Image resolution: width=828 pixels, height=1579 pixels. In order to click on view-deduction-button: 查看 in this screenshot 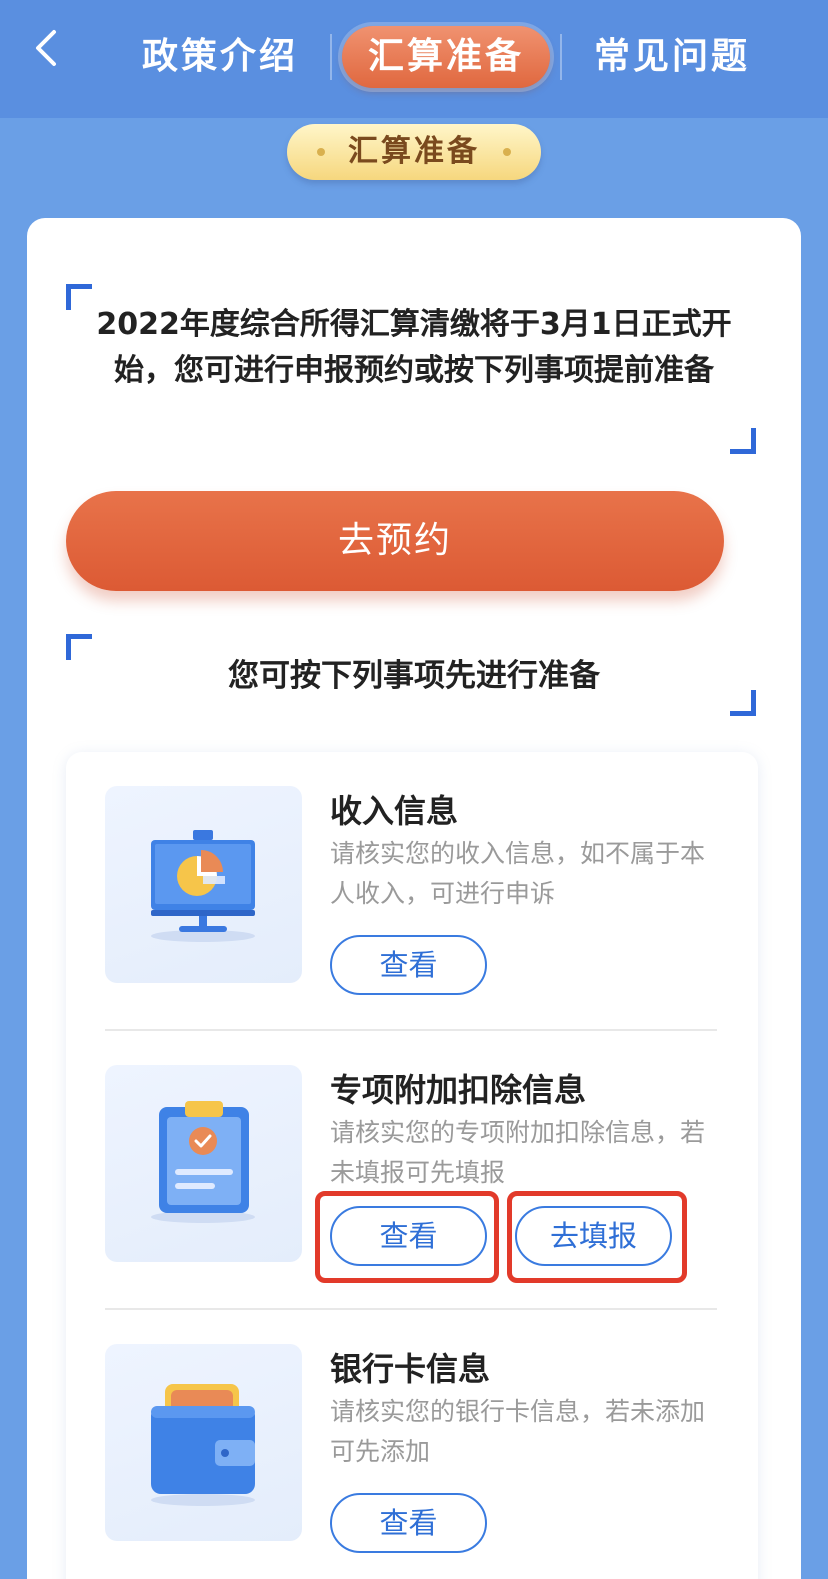, I will do `click(408, 1236)`.